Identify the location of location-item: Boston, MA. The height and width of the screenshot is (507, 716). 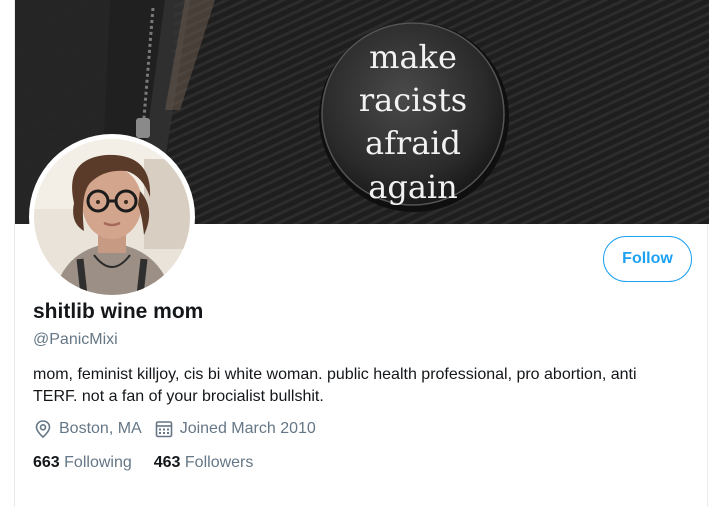
(87, 429).